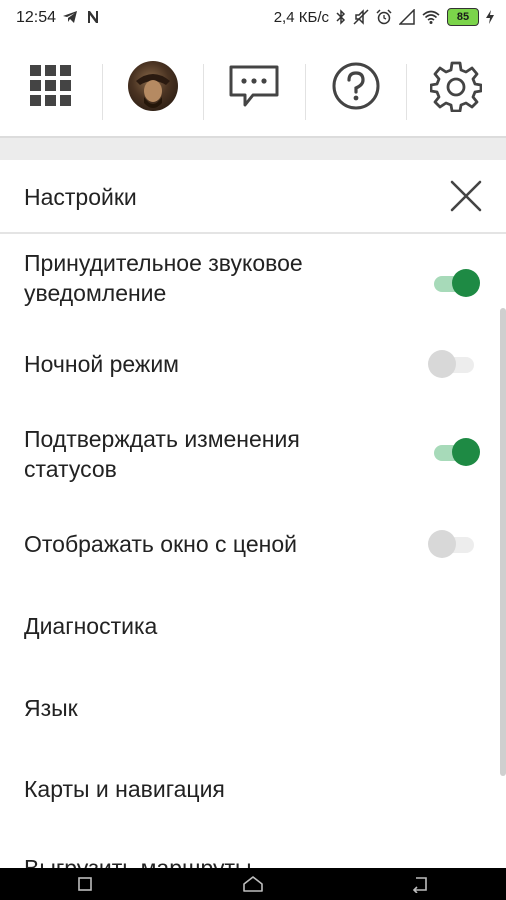  I want to click on setting-label: Отображать окно с ценой, so click(160, 544).